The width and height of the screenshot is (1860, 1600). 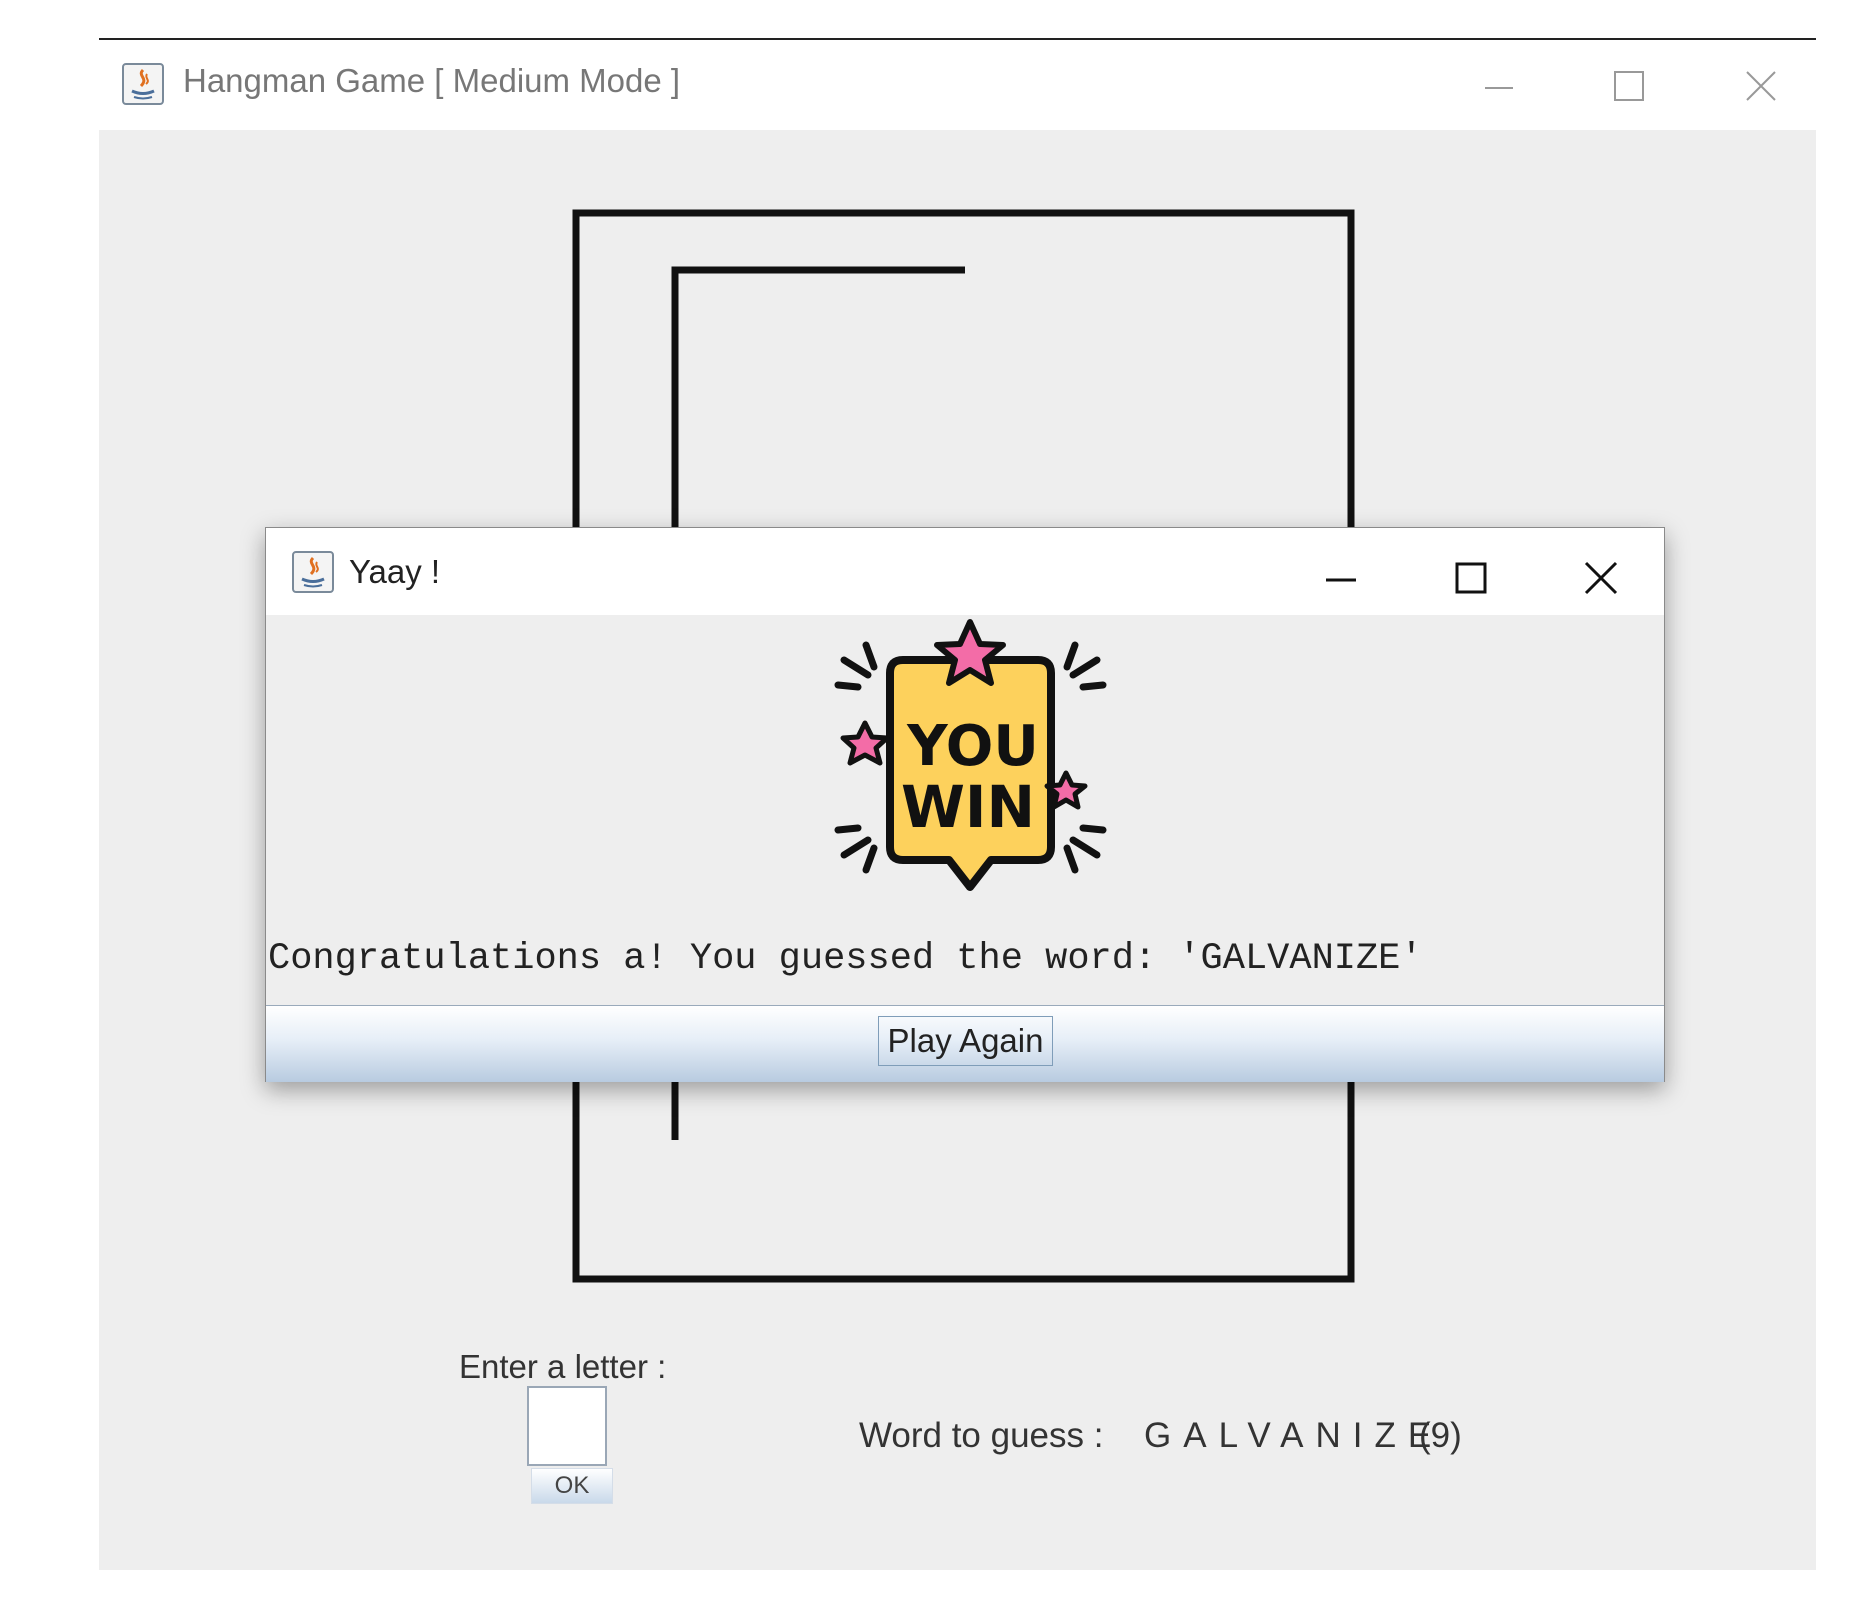 What do you see at coordinates (972, 746) in the screenshot?
I see `badge-line-1: YOU` at bounding box center [972, 746].